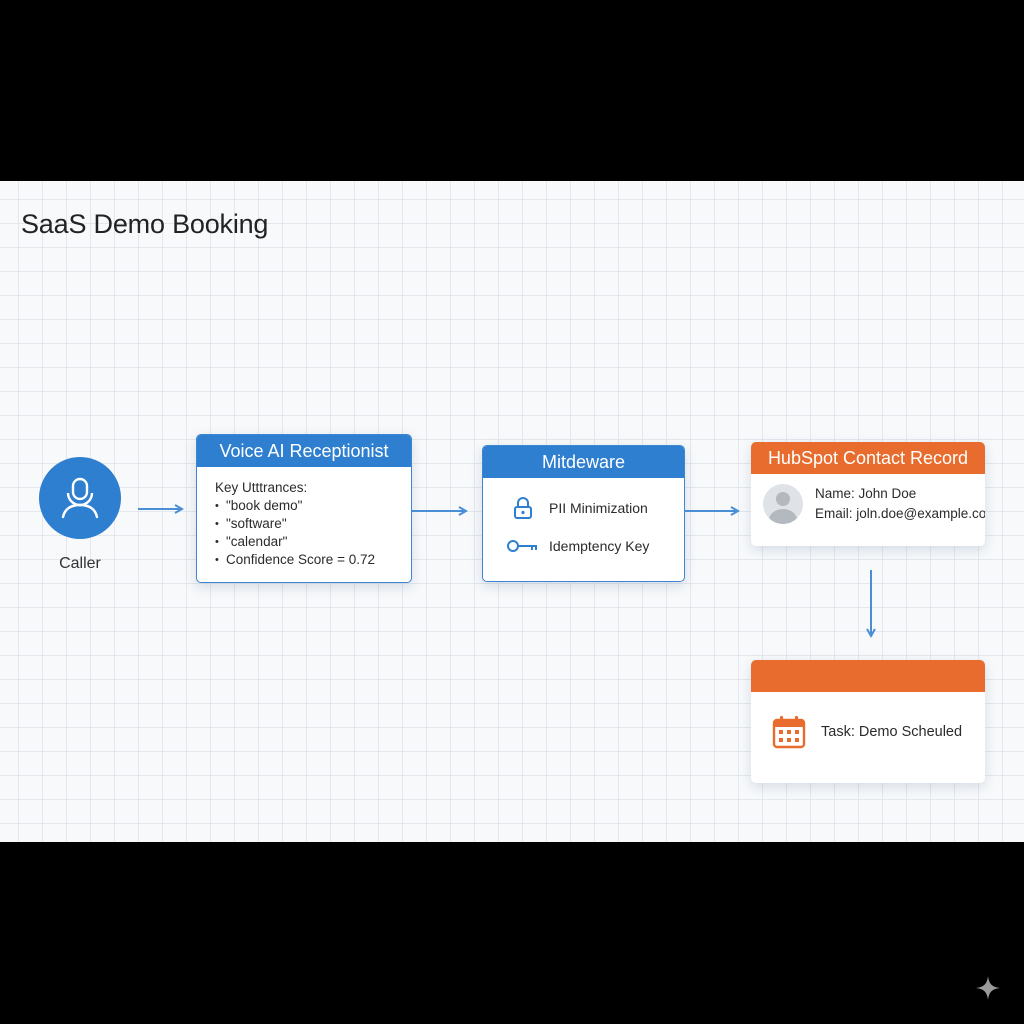 Image resolution: width=1024 pixels, height=1024 pixels. Describe the element at coordinates (988, 988) in the screenshot. I see `sparkle-icon` at that location.